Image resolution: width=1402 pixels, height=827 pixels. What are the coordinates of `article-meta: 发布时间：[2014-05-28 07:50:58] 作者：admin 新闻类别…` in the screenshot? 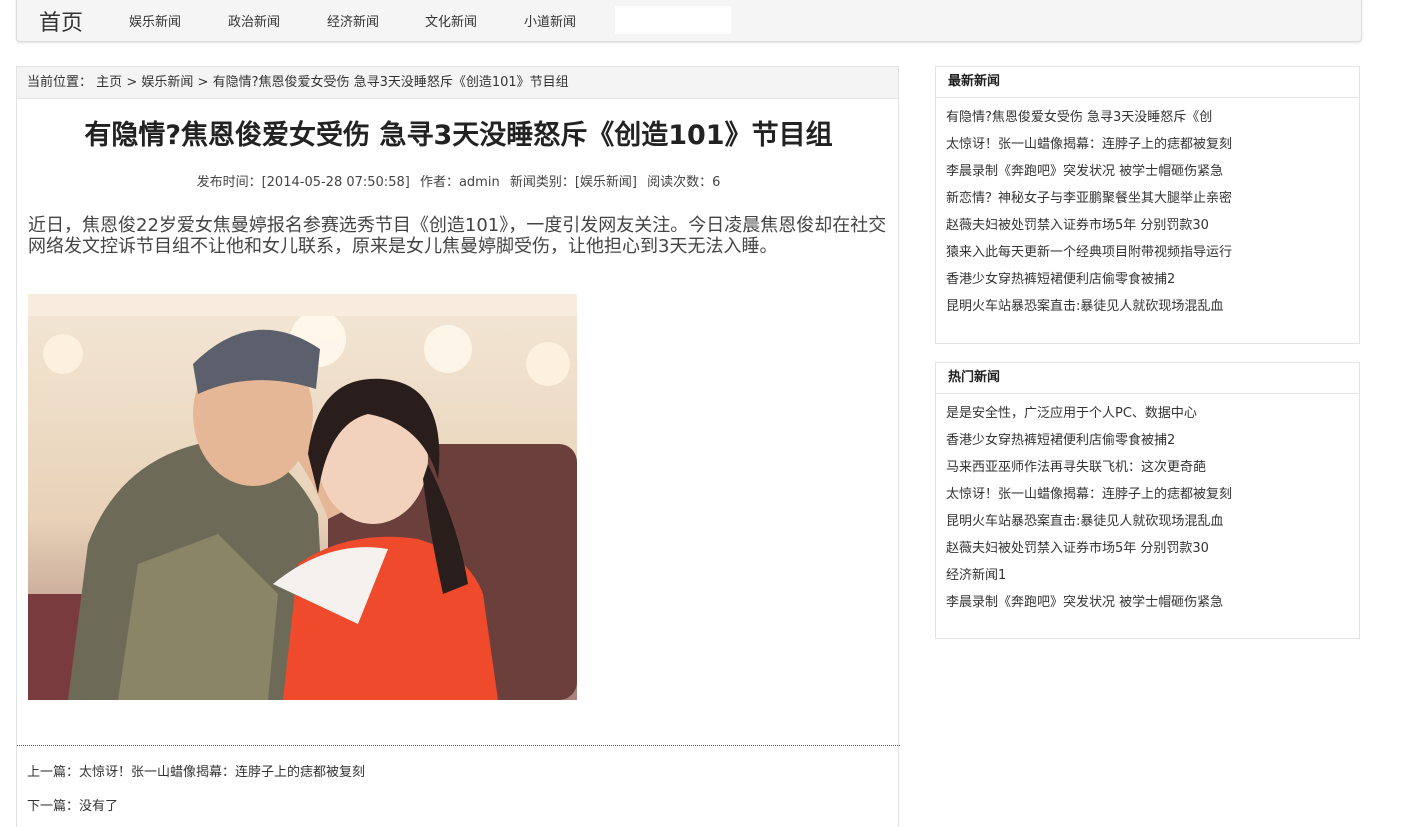 It's located at (458, 180).